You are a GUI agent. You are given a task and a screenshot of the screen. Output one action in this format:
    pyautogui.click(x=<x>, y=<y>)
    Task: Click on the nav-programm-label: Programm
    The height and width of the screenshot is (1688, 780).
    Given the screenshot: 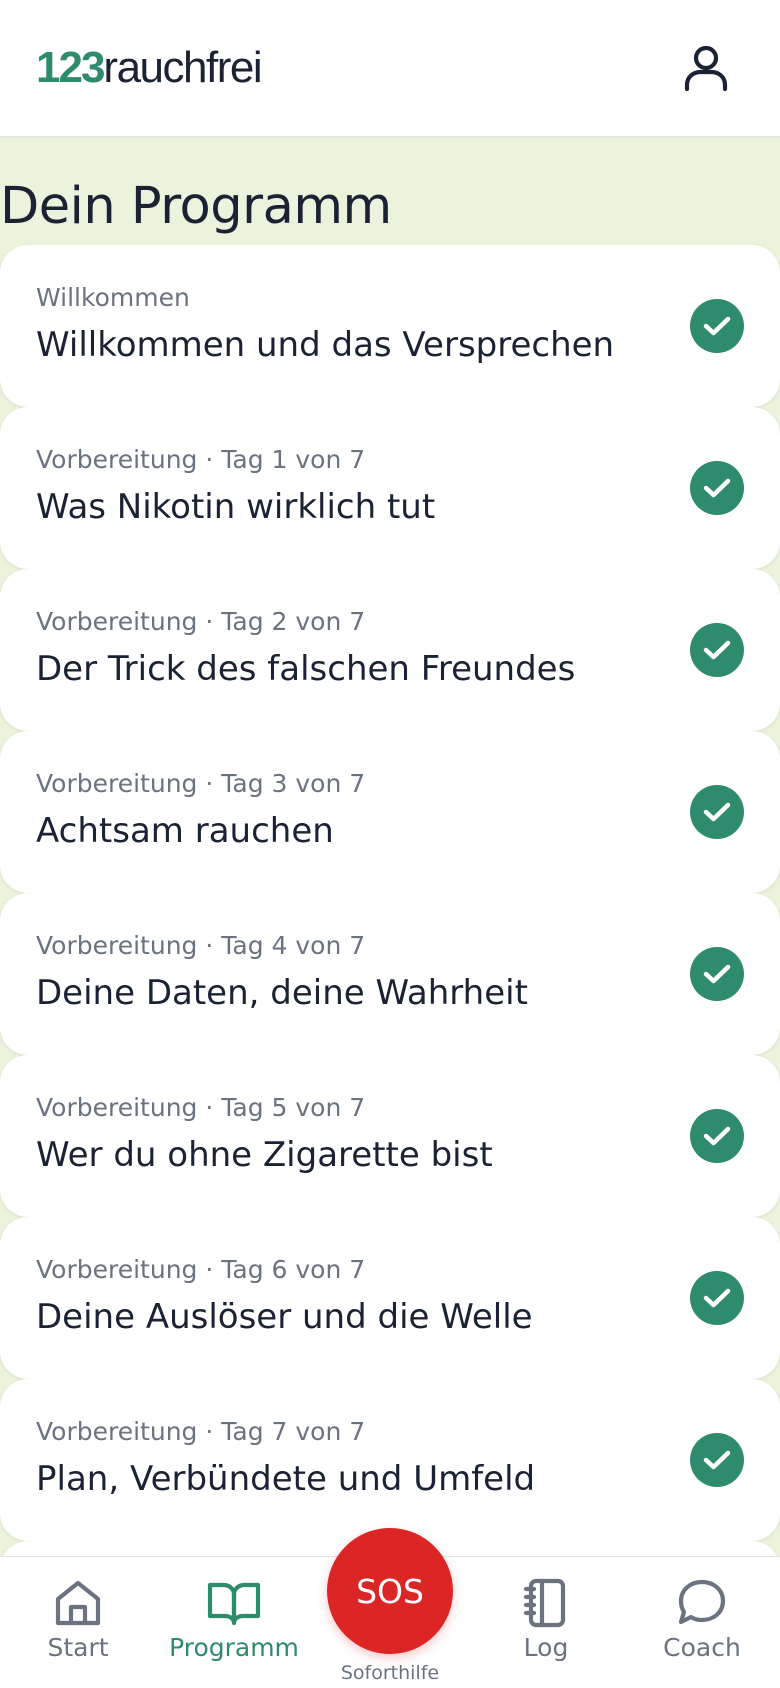 What is the action you would take?
    pyautogui.click(x=234, y=1647)
    